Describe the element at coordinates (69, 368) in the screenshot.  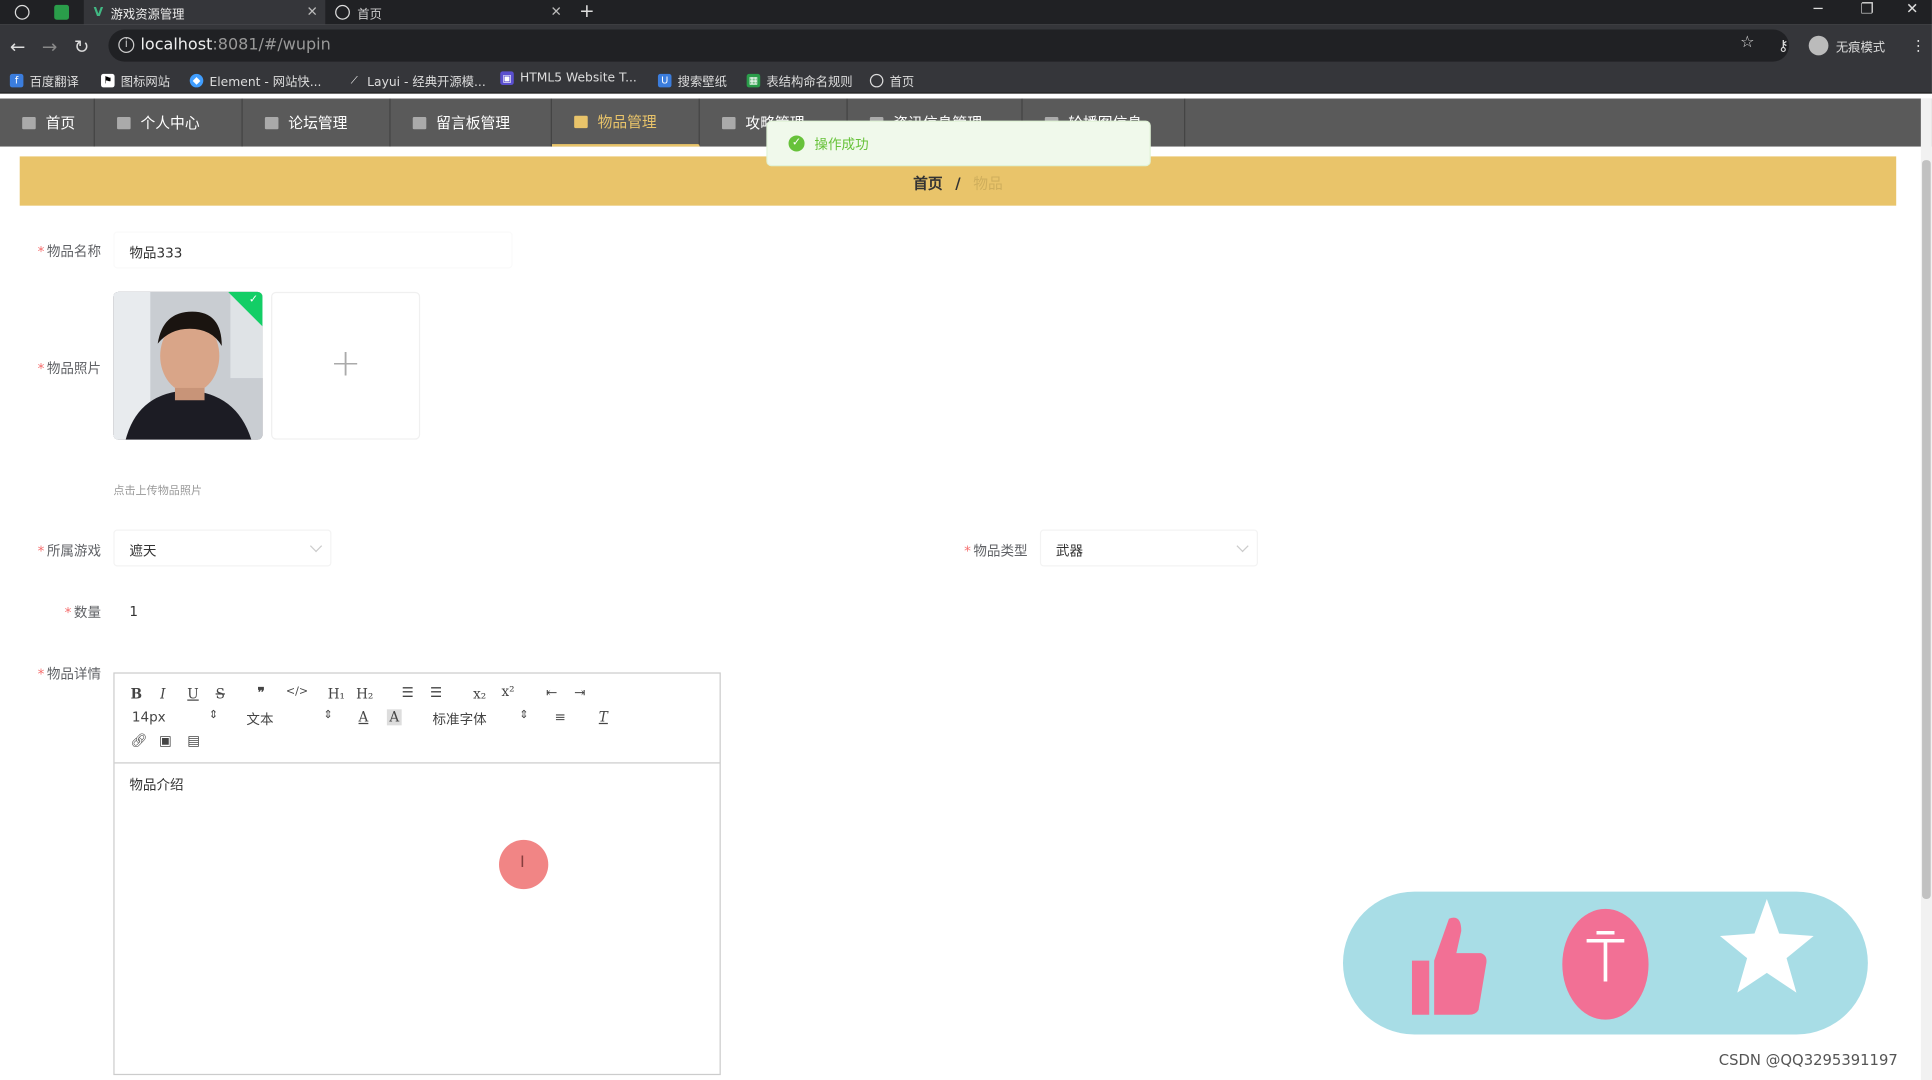
I see `photo-label: * 物品照片` at that location.